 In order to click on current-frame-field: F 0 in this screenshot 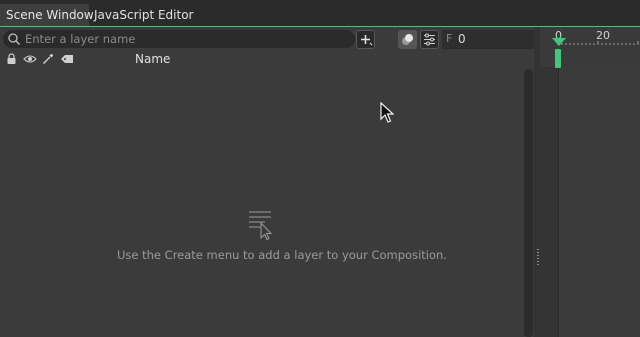, I will do `click(488, 39)`.